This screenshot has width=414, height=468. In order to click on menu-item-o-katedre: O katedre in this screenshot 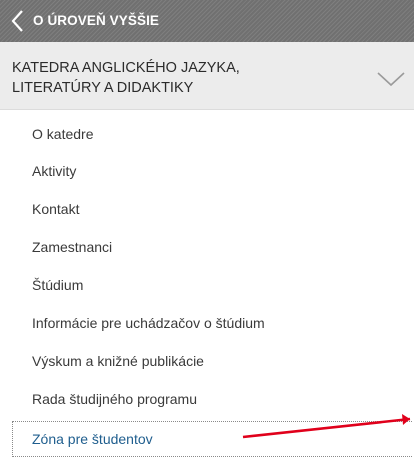, I will do `click(212, 134)`.